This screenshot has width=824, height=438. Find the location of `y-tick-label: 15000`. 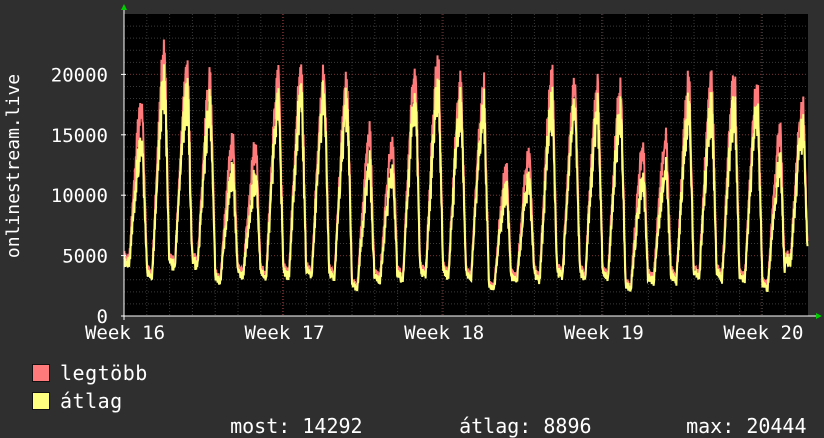

y-tick-label: 15000 is located at coordinates (79, 136).